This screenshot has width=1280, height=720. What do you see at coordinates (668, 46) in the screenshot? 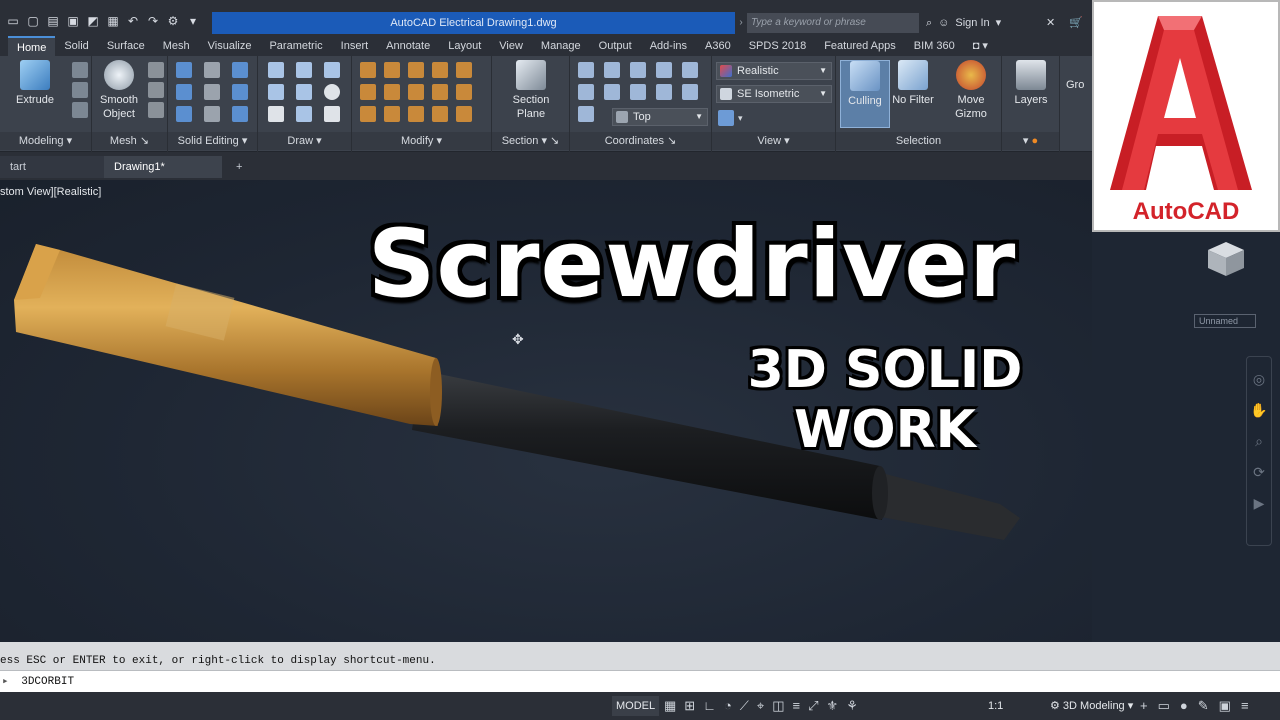
I see `tab-add-ins: Add-ins` at bounding box center [668, 46].